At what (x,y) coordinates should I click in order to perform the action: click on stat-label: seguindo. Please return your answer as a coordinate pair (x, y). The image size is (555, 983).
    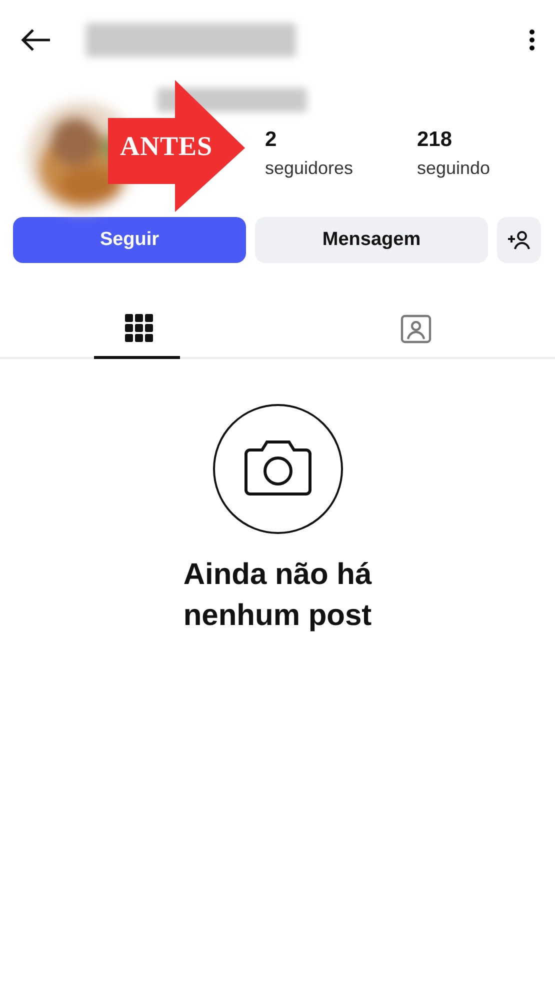
    Looking at the image, I should click on (454, 168).